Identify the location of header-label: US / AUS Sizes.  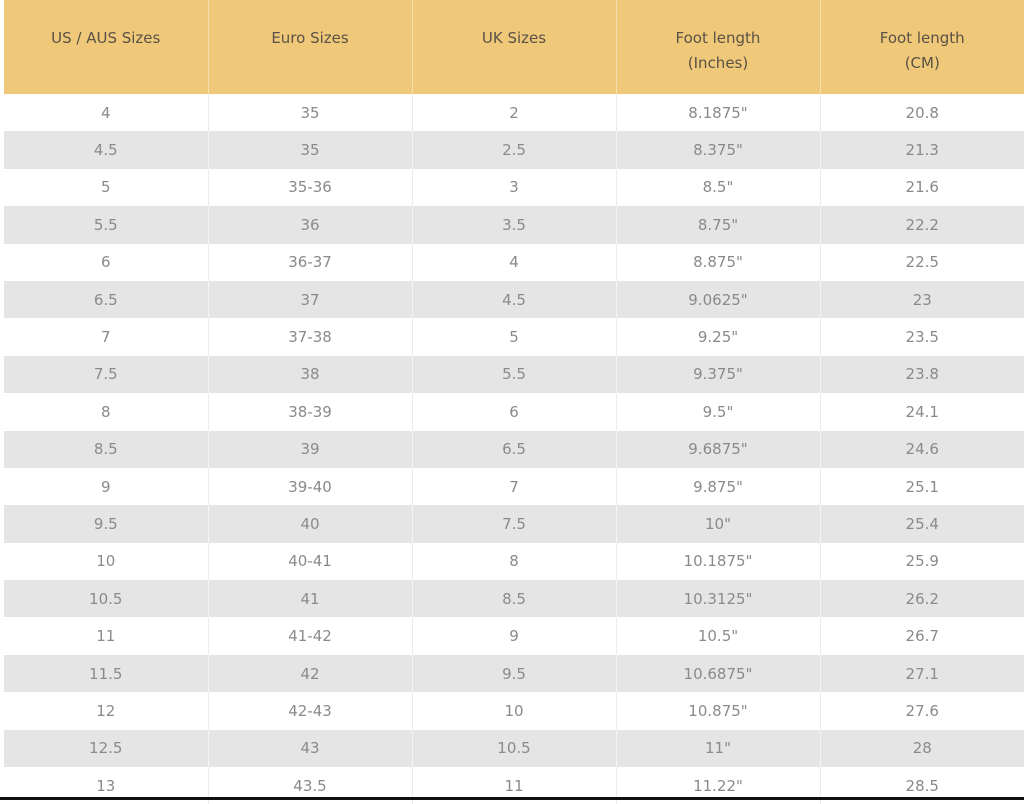
(106, 38).